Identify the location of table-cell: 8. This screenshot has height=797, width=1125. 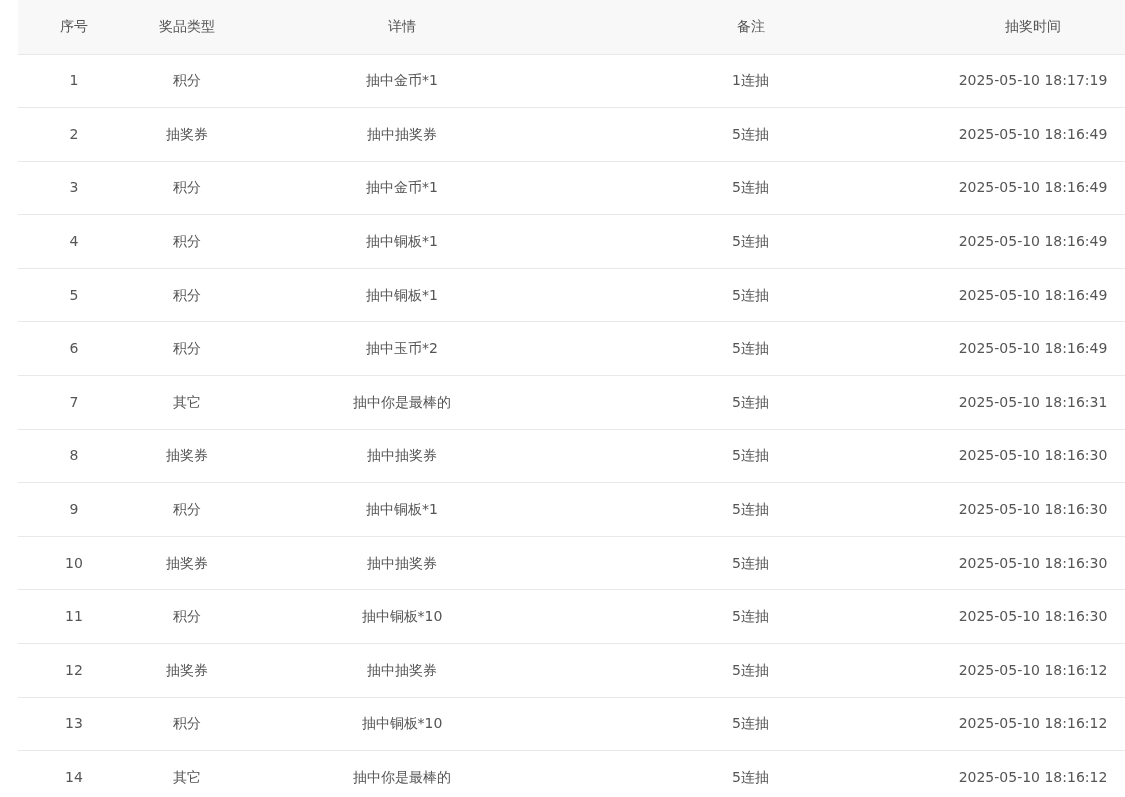
(74, 456).